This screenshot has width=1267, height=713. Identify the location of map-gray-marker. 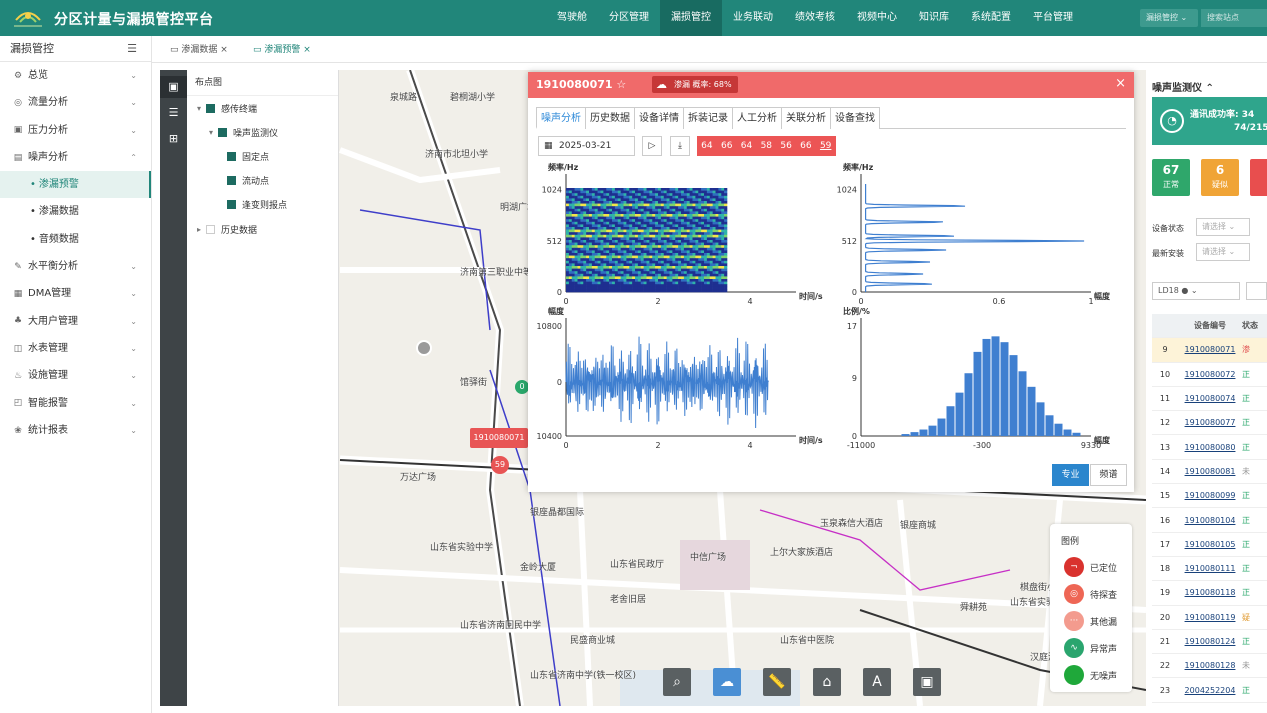
(424, 348).